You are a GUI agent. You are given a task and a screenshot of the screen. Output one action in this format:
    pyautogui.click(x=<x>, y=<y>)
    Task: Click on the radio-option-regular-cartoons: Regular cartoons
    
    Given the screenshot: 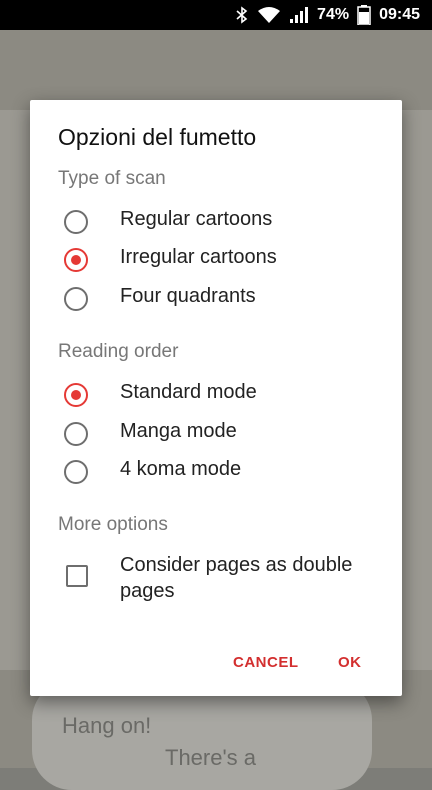 What is the action you would take?
    pyautogui.click(x=216, y=222)
    